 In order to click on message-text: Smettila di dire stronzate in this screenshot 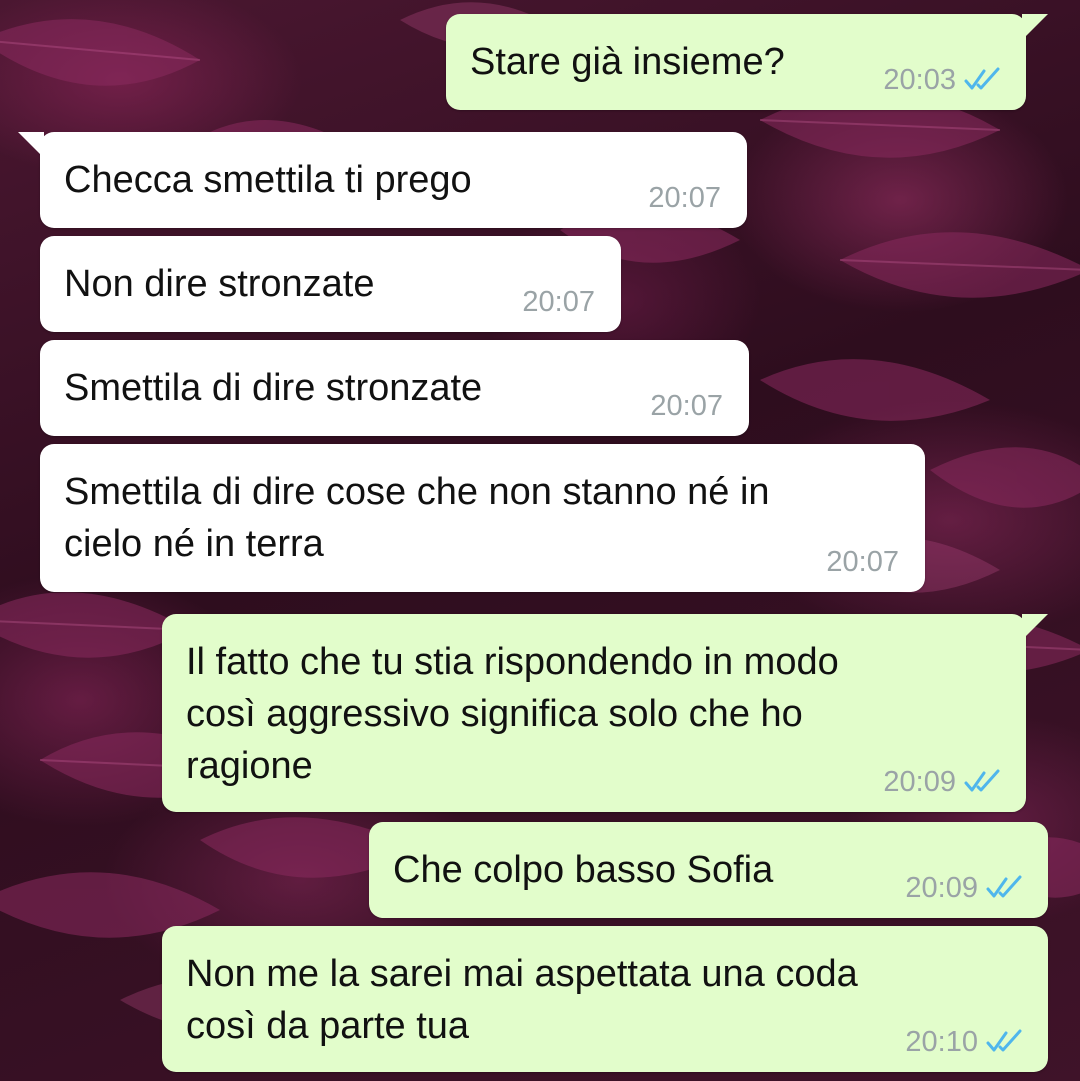, I will do `click(273, 388)`.